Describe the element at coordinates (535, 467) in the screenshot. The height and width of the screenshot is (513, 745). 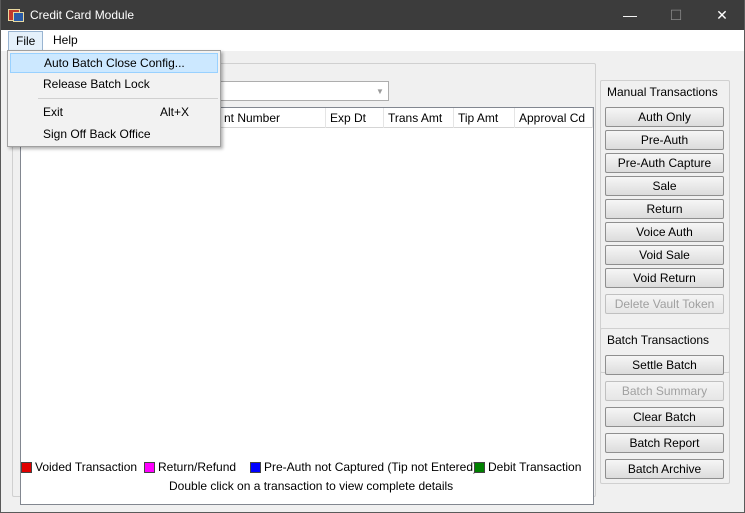
I see `legend-label: Debit Transaction` at that location.